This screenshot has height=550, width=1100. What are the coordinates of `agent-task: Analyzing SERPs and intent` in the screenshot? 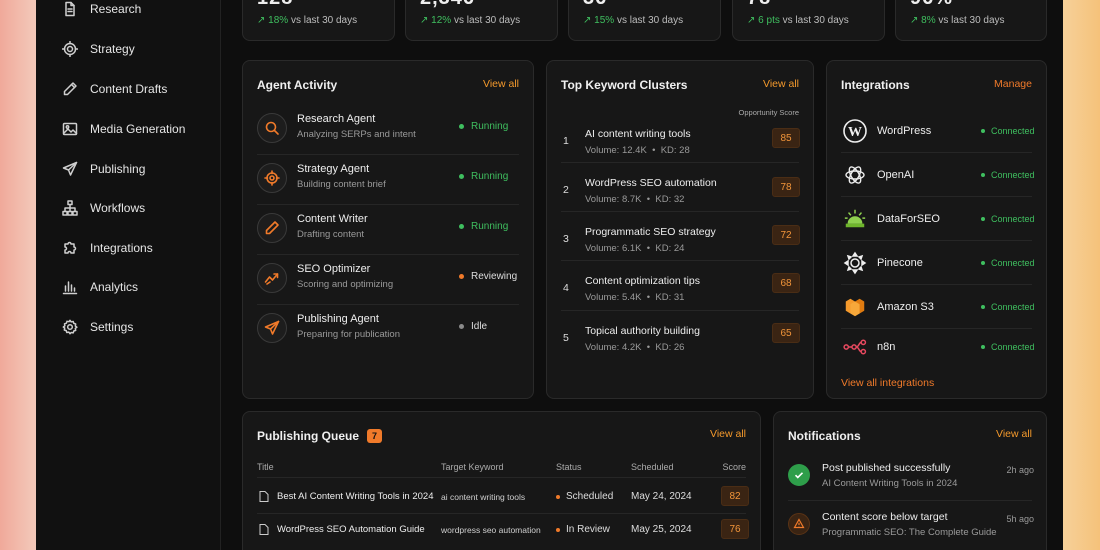 It's located at (356, 134).